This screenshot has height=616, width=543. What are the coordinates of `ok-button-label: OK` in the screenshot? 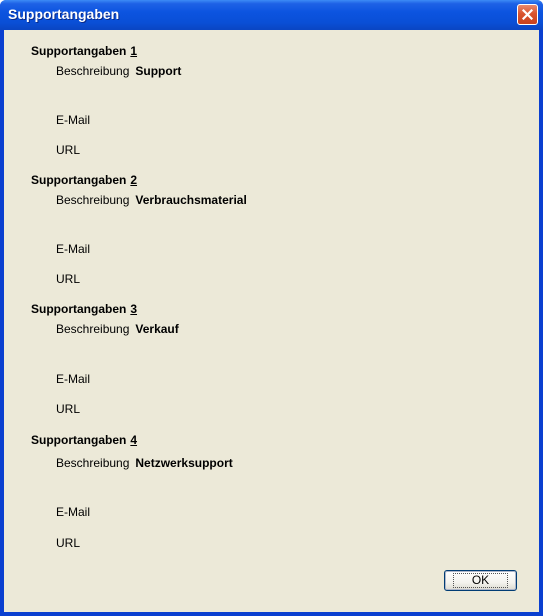 It's located at (480, 580).